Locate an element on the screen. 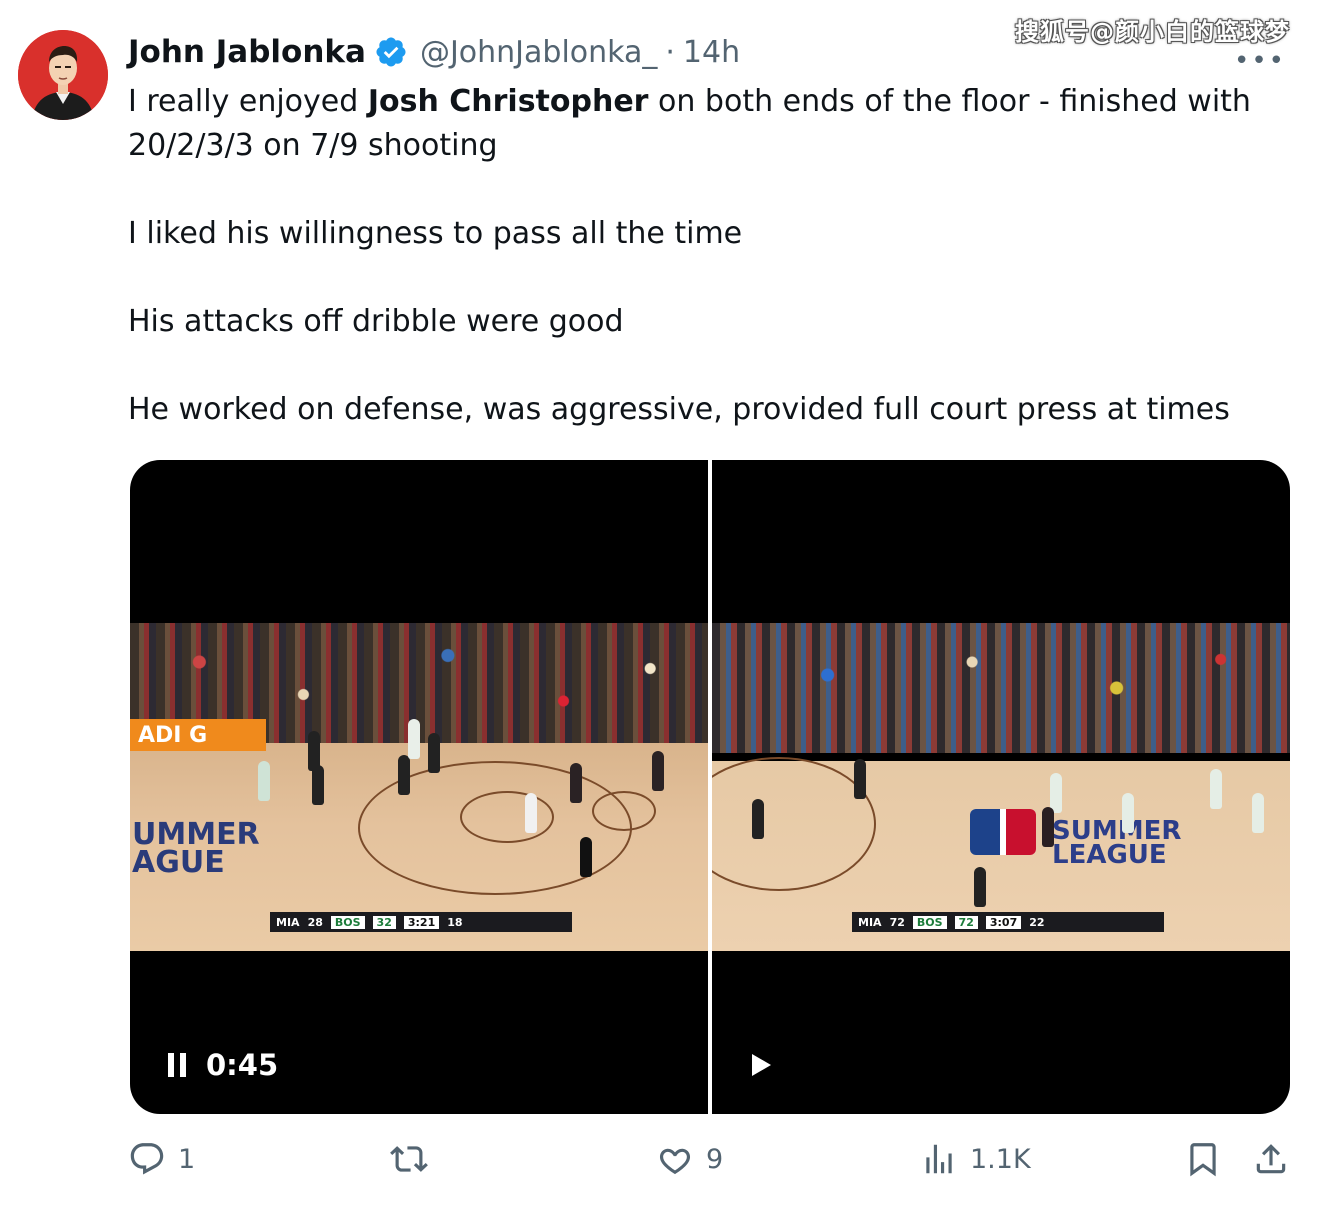 This screenshot has height=1208, width=1320. share-icon is located at coordinates (1271, 1159).